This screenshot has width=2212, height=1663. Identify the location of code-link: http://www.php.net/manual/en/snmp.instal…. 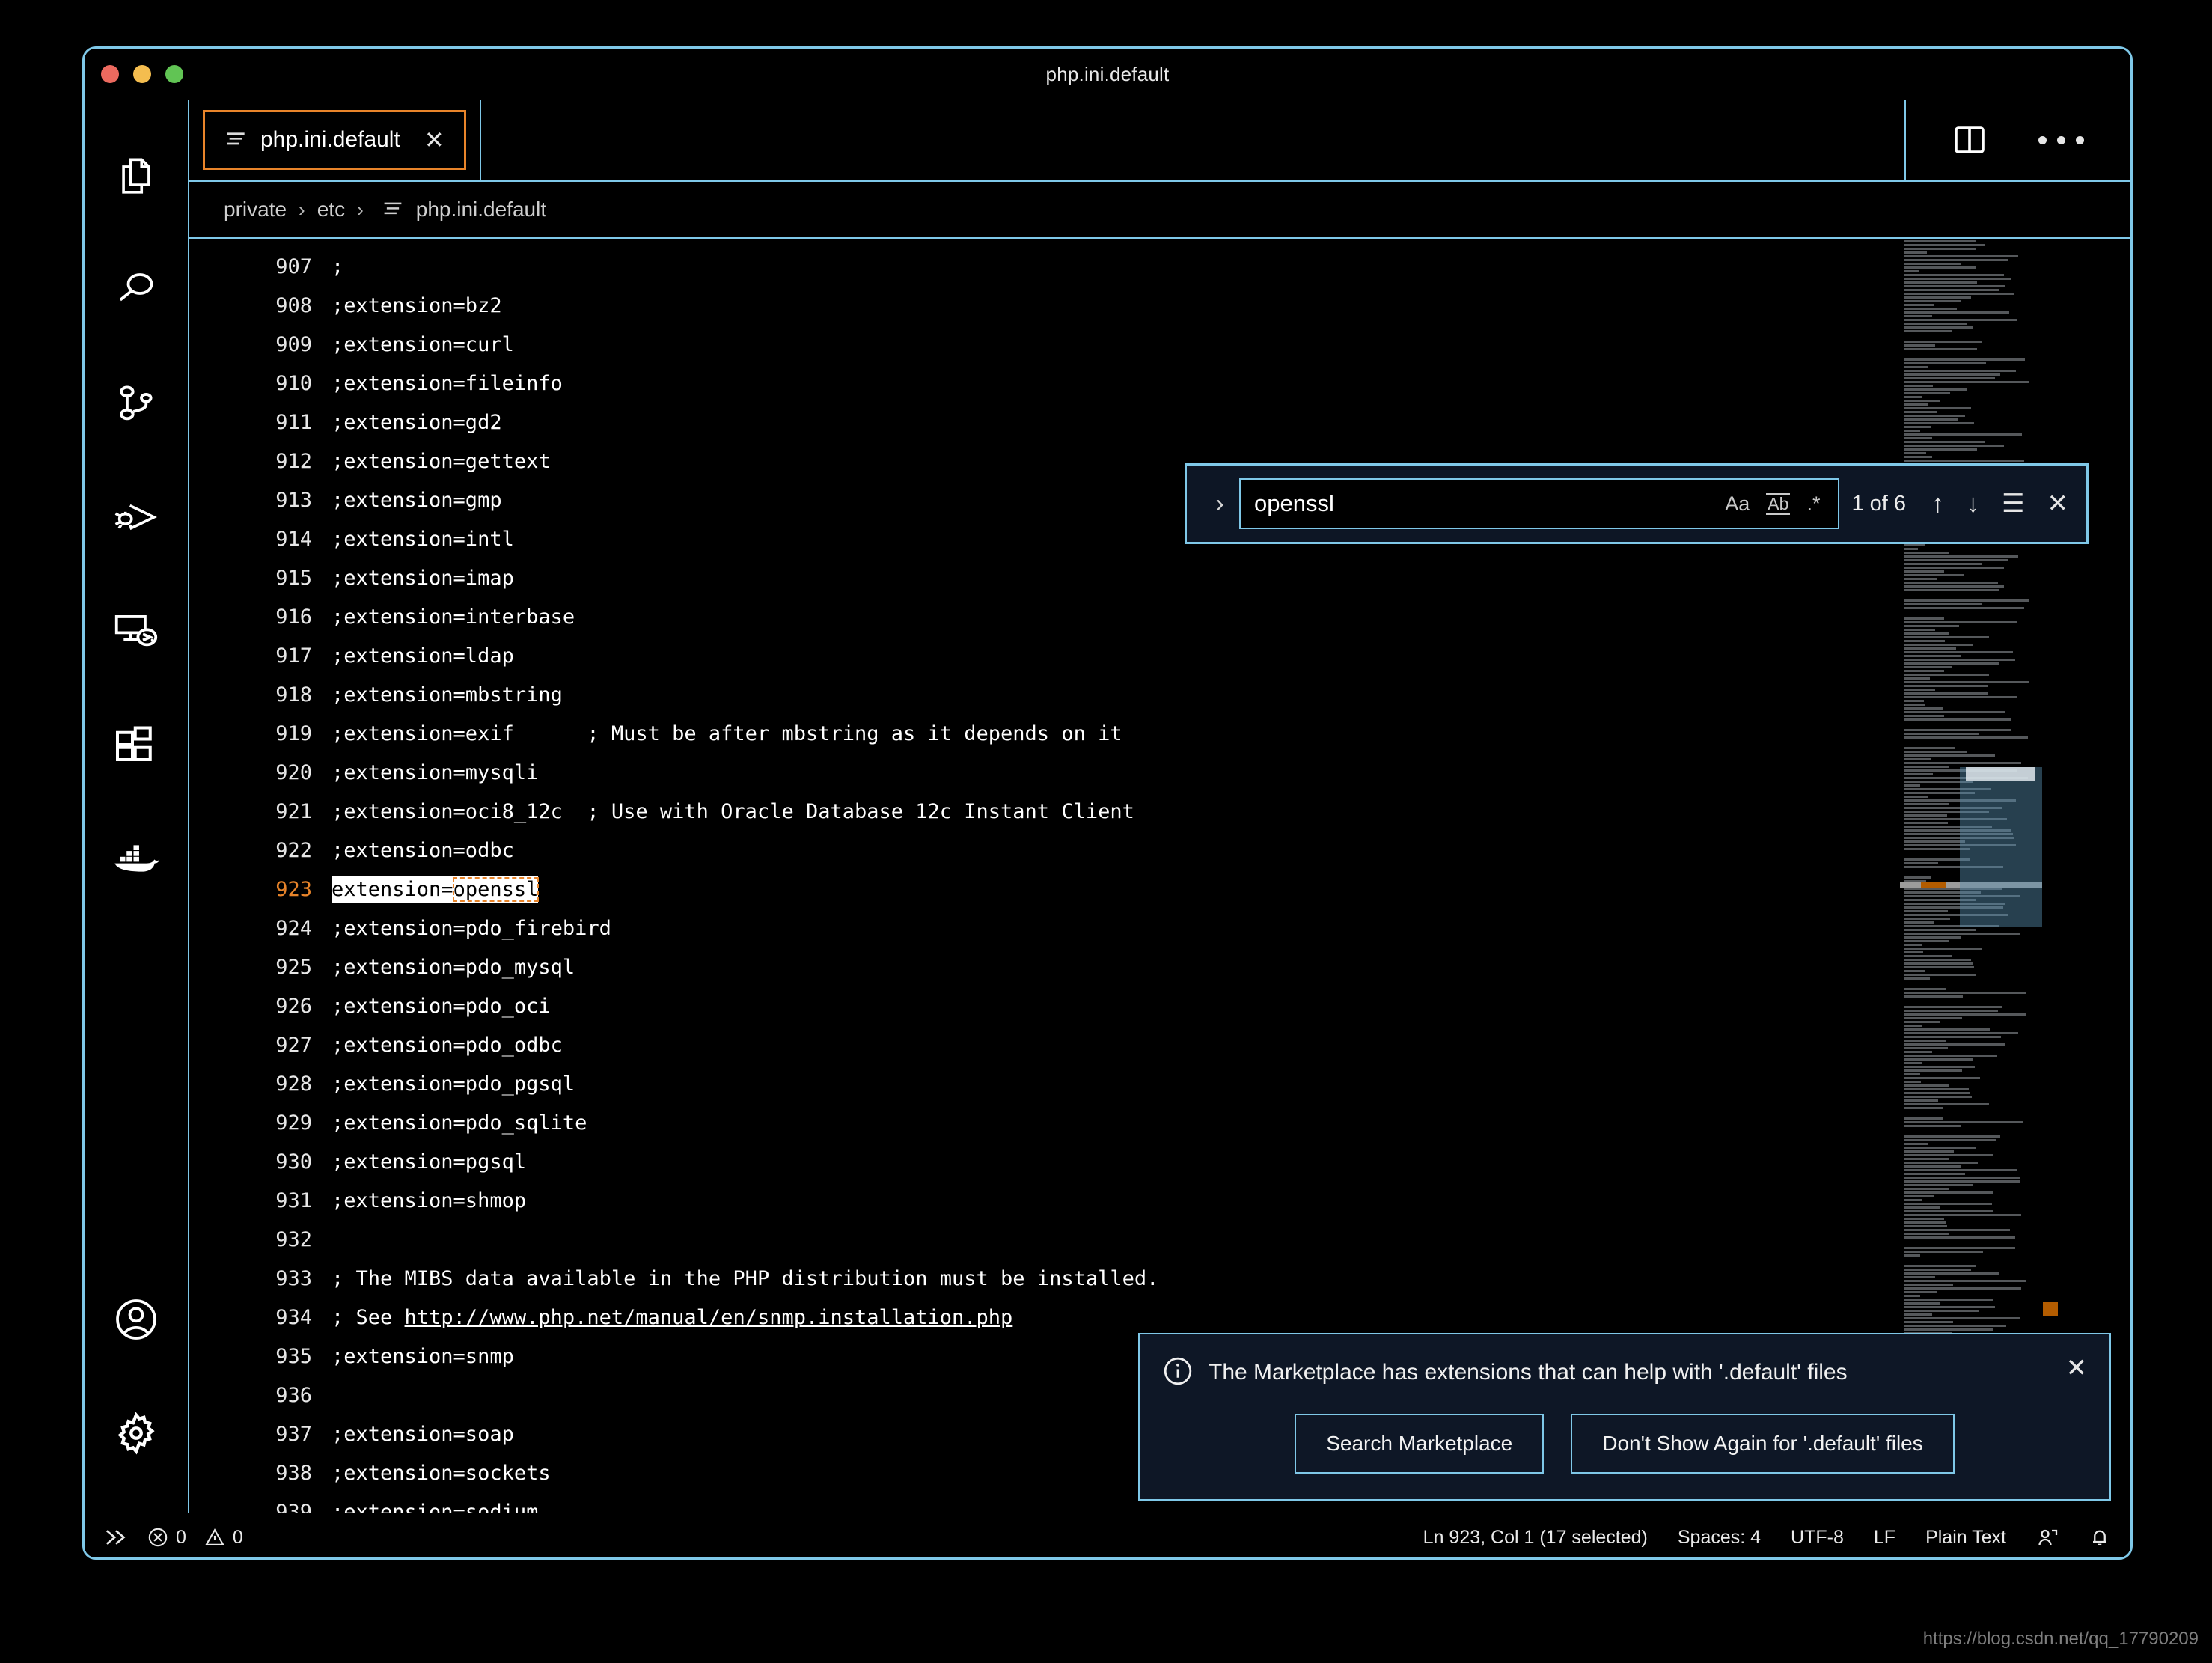
(709, 1318).